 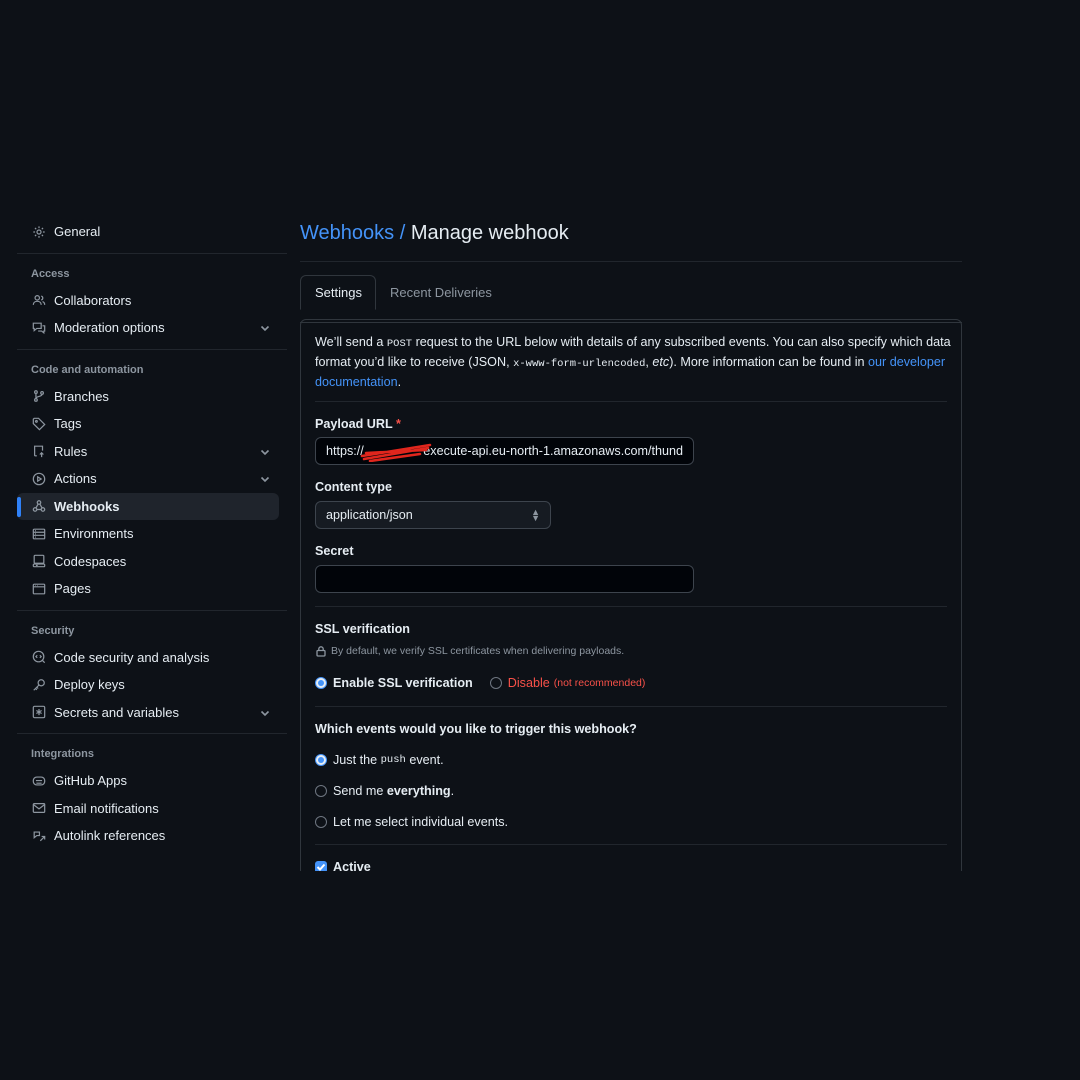 I want to click on sidebar-item-general: General, so click(x=148, y=232).